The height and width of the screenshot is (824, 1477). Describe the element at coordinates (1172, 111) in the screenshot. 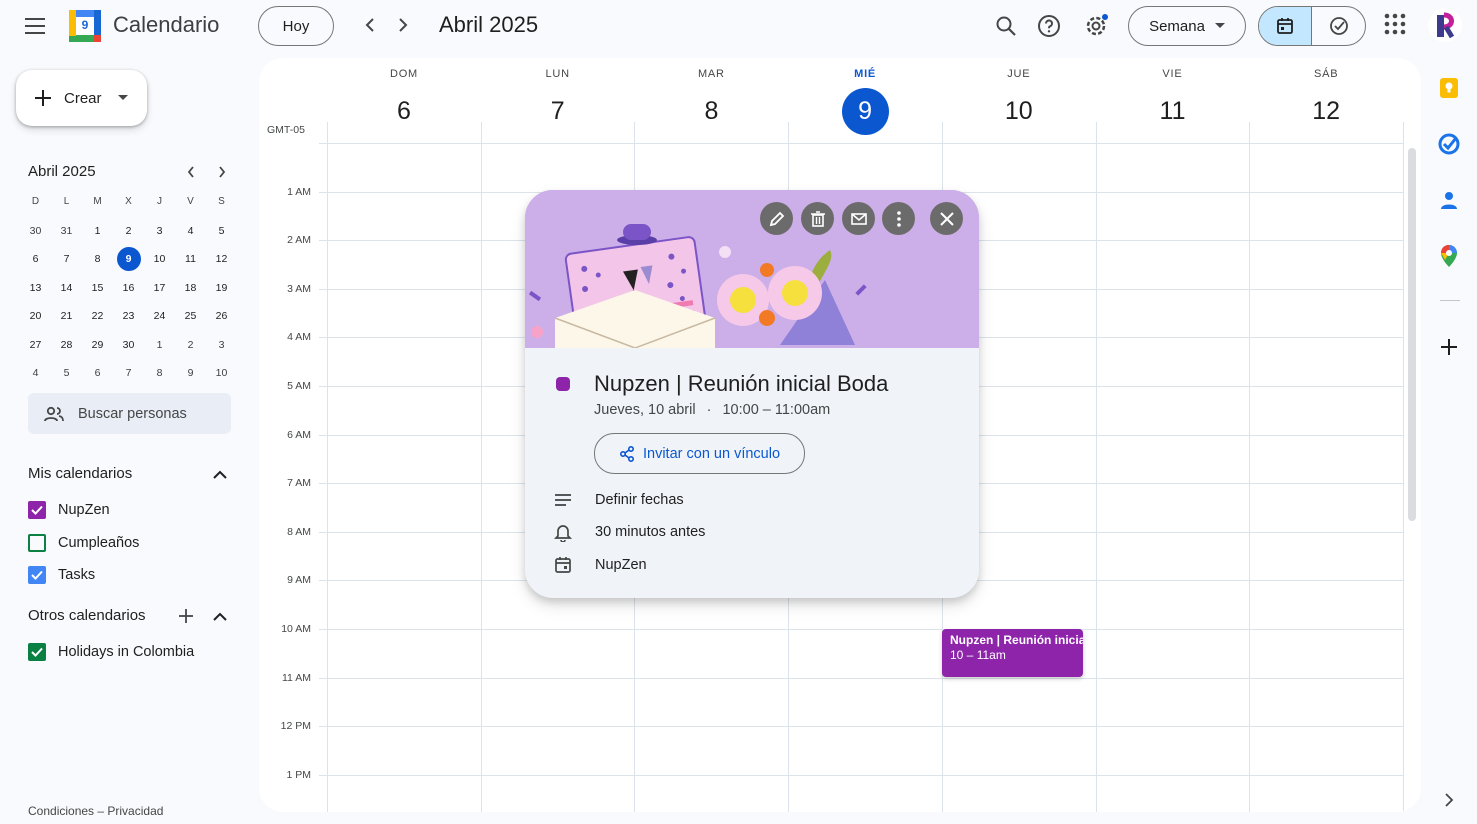

I see `day-number: 11` at that location.